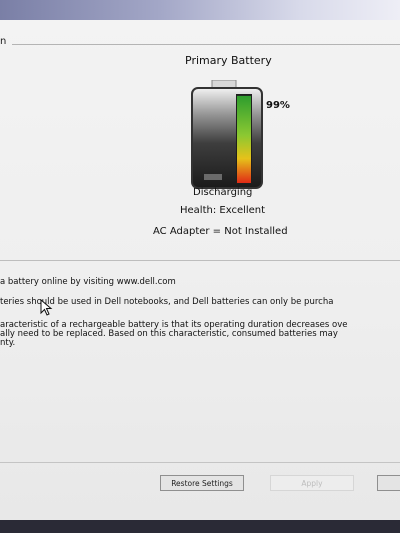 The width and height of the screenshot is (400, 533). What do you see at coordinates (3, 41) in the screenshot?
I see `section-heading: n` at bounding box center [3, 41].